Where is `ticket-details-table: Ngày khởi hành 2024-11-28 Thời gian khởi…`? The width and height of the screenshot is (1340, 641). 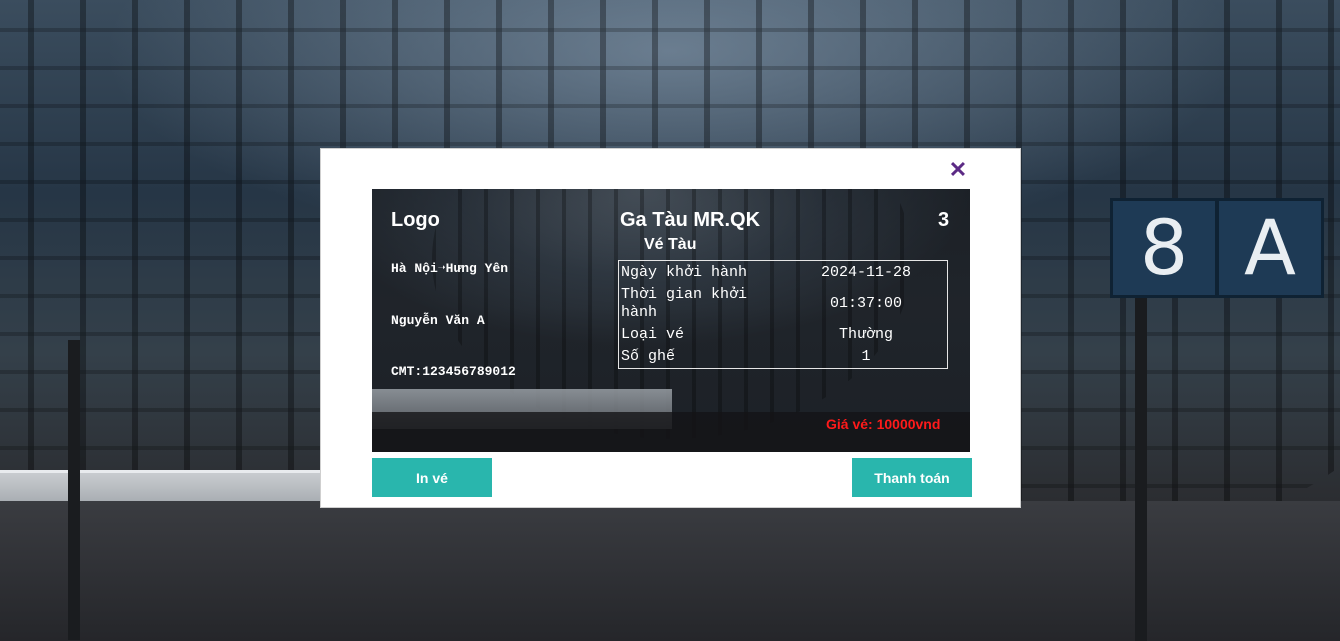 ticket-details-table: Ngày khởi hành 2024-11-28 Thời gian khởi… is located at coordinates (783, 314).